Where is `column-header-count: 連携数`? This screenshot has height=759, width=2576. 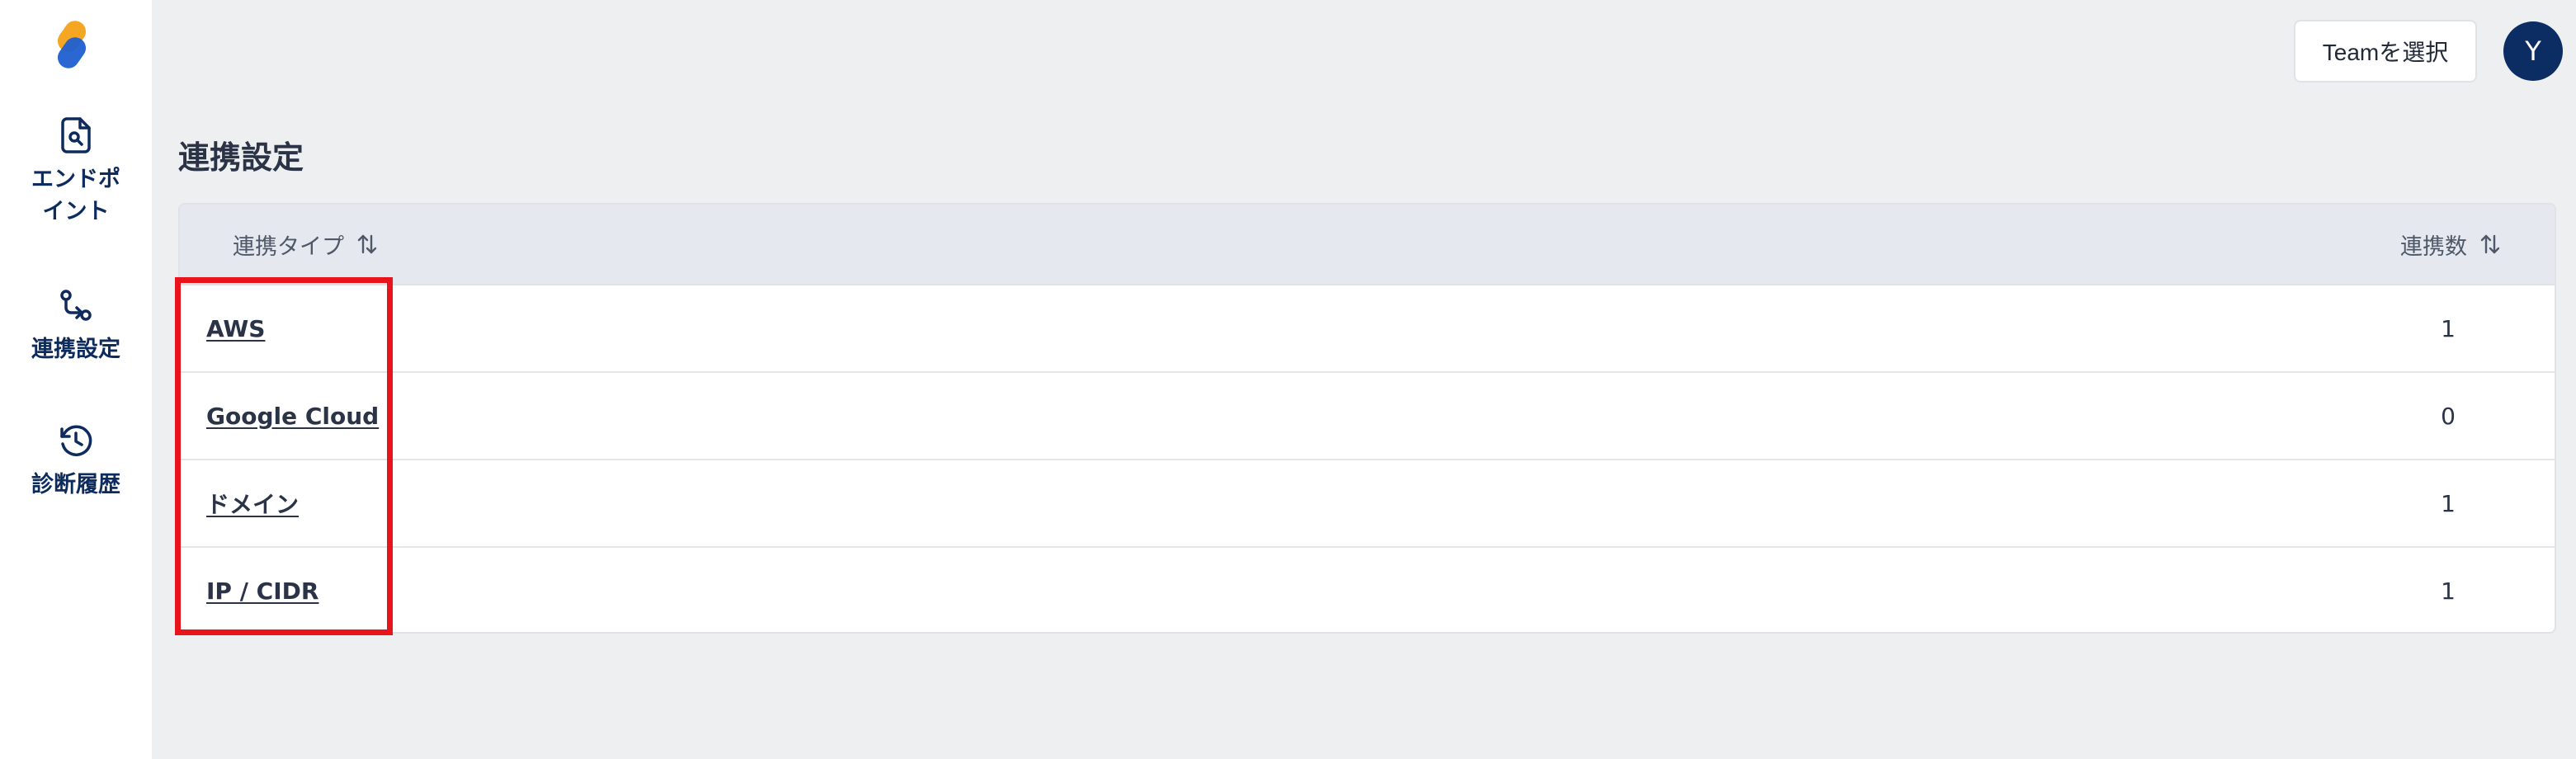
column-header-count: 連携数 is located at coordinates (2451, 244).